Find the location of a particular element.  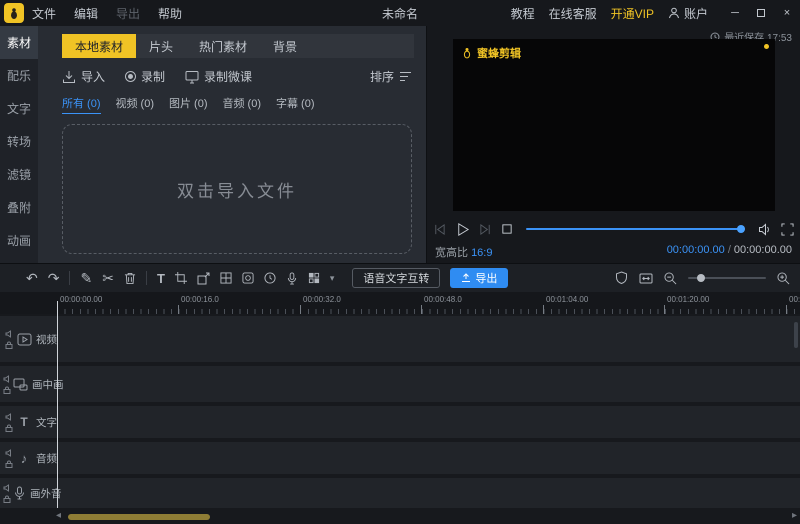

splitscreen-tool-button is located at coordinates (226, 278).